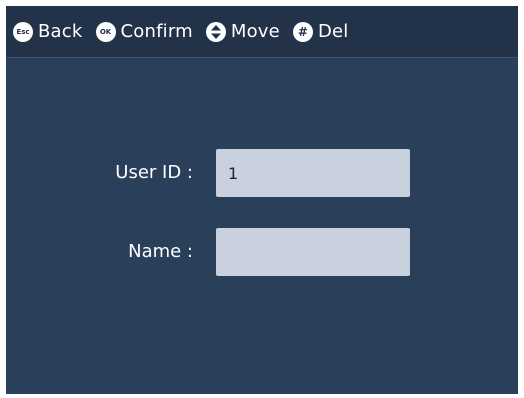  I want to click on back-hint: Esc Back, so click(48, 31).